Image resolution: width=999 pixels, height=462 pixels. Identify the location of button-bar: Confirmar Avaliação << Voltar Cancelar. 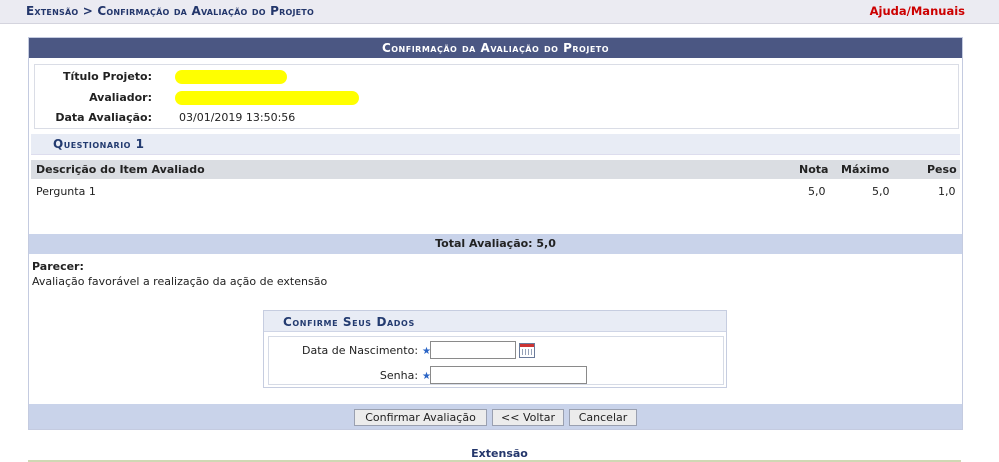
(495, 416).